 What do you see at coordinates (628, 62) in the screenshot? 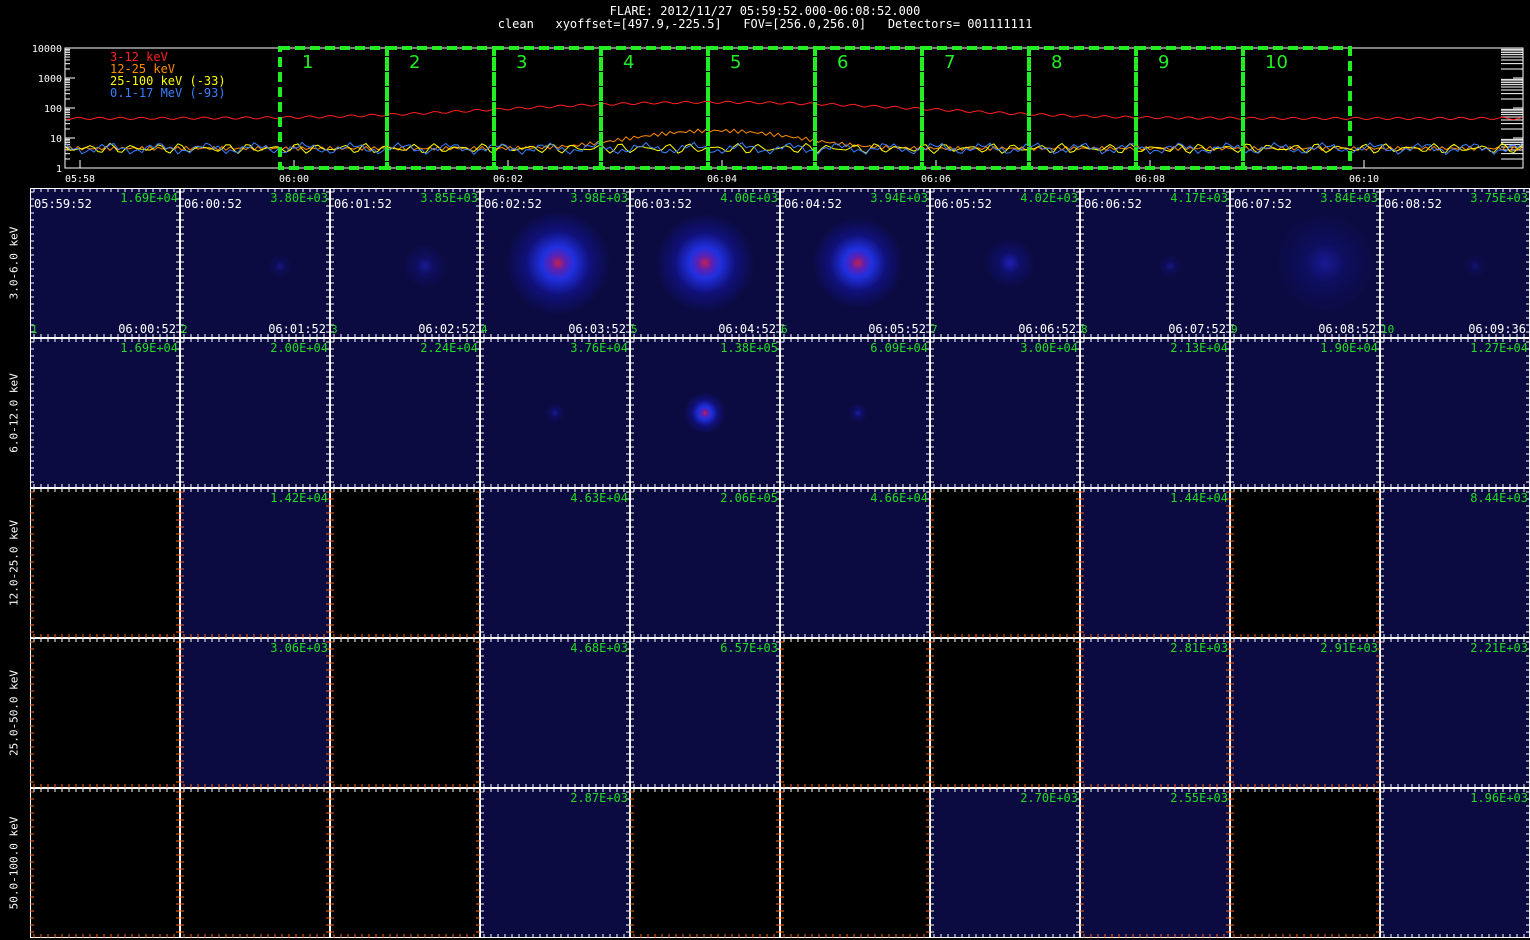
I see `interval-label: 4` at bounding box center [628, 62].